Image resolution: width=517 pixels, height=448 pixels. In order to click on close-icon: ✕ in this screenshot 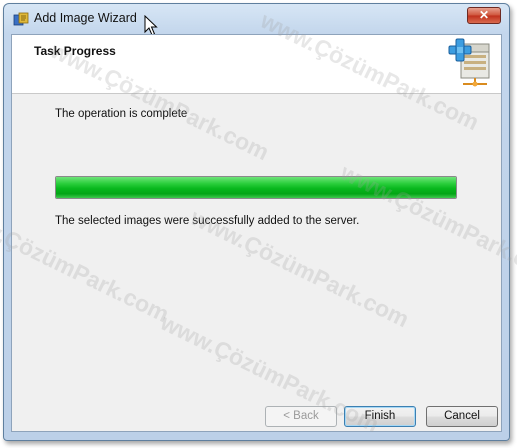, I will do `click(484, 15)`.